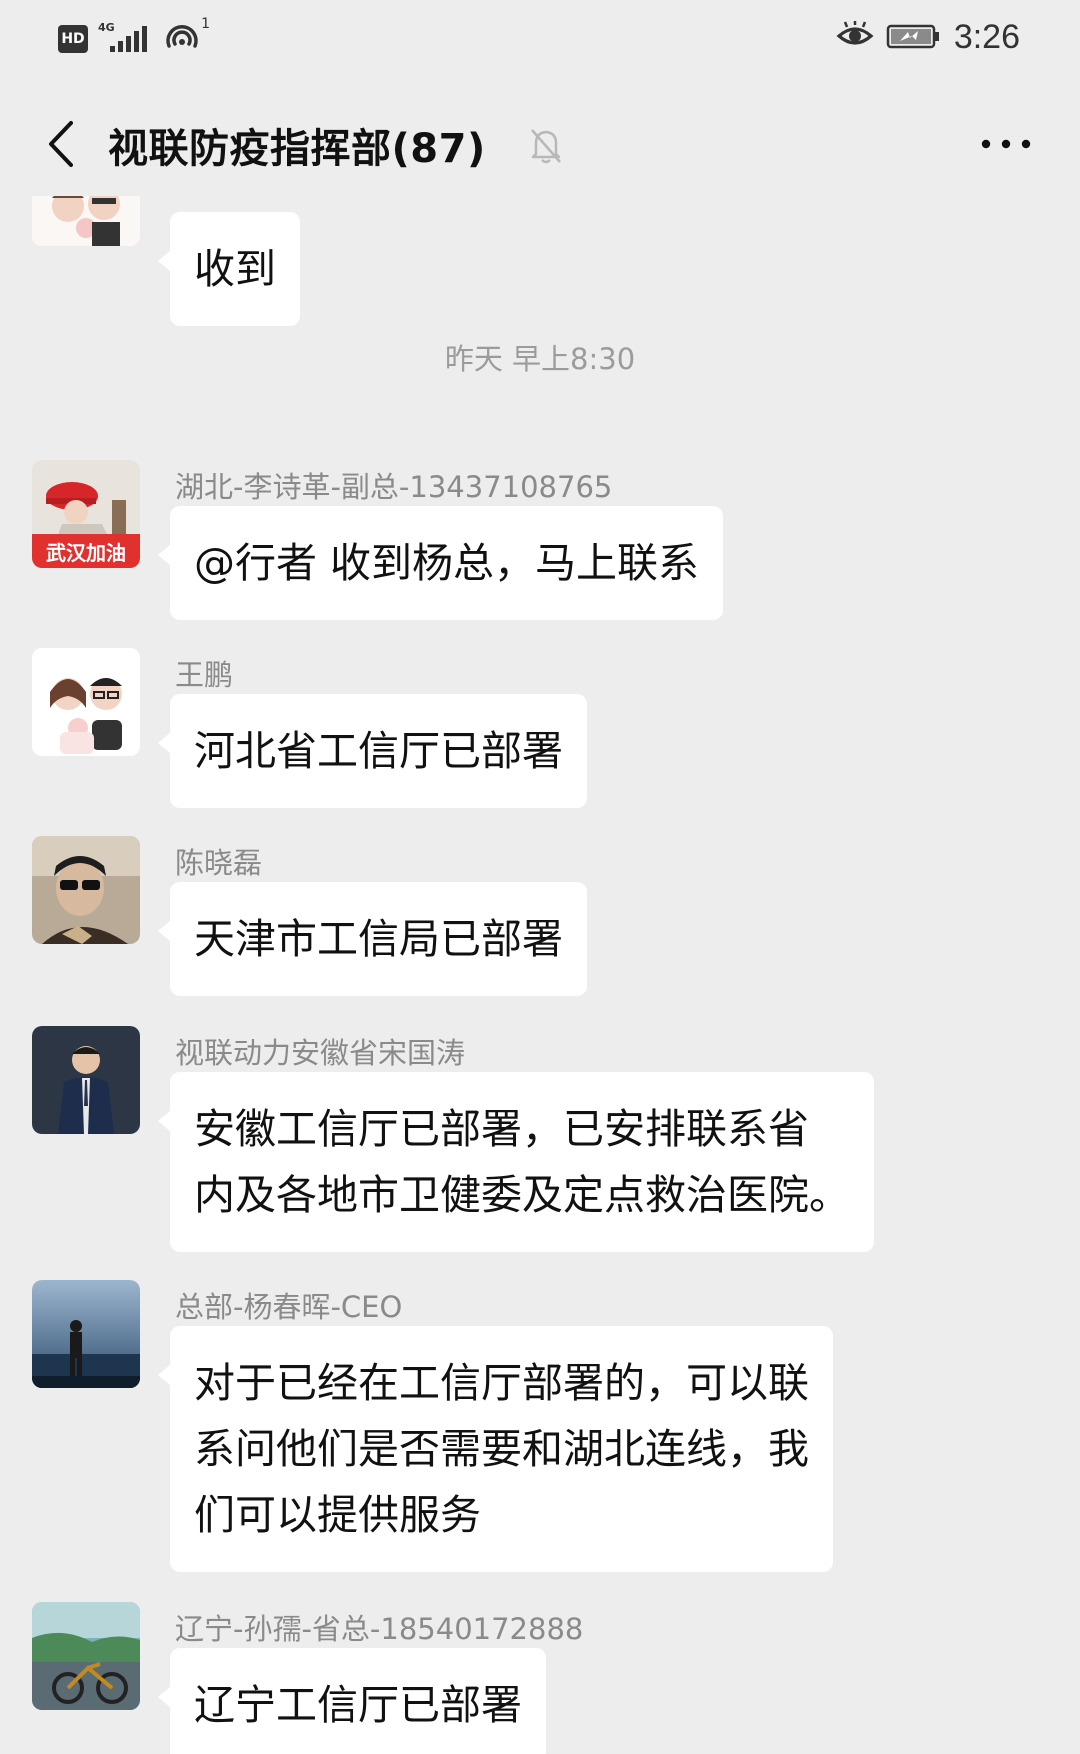  Describe the element at coordinates (204, 675) in the screenshot. I see `sender-name: 王鹏` at that location.